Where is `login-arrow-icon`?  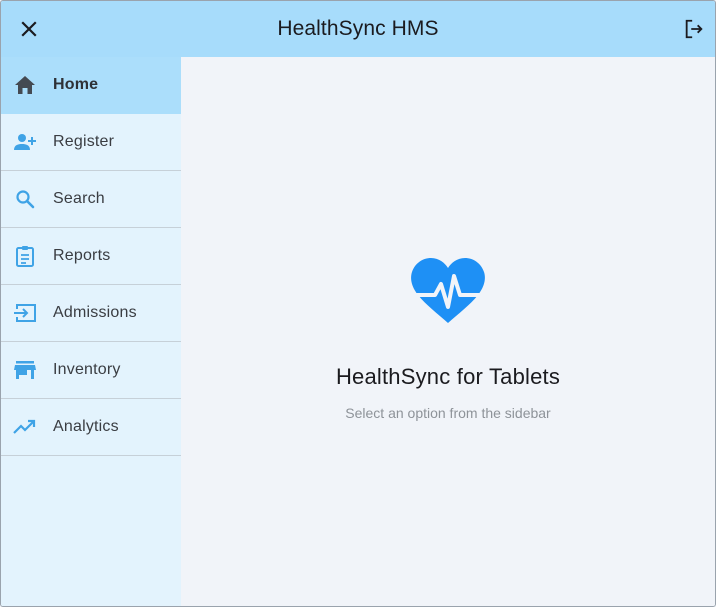
login-arrow-icon is located at coordinates (25, 313).